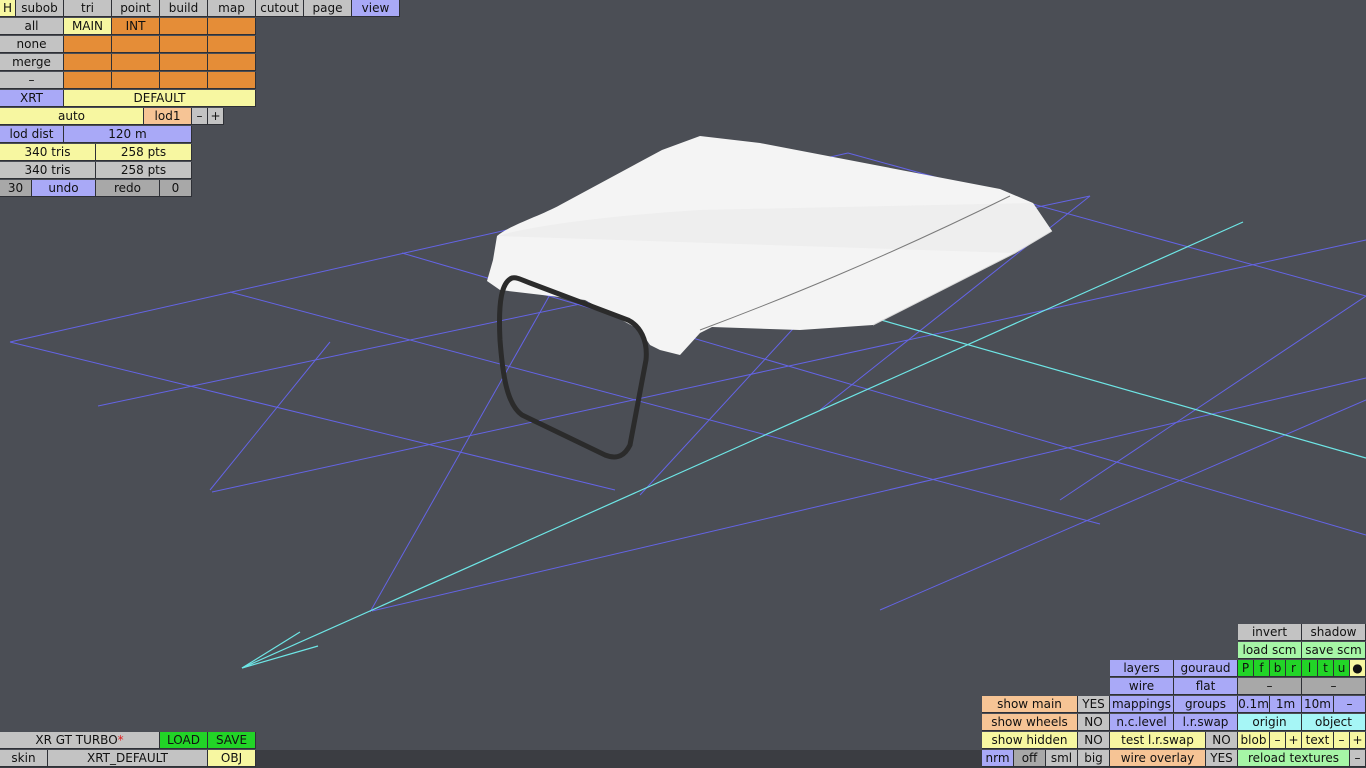  I want to click on gouraud-button: gouraud, so click(1206, 668).